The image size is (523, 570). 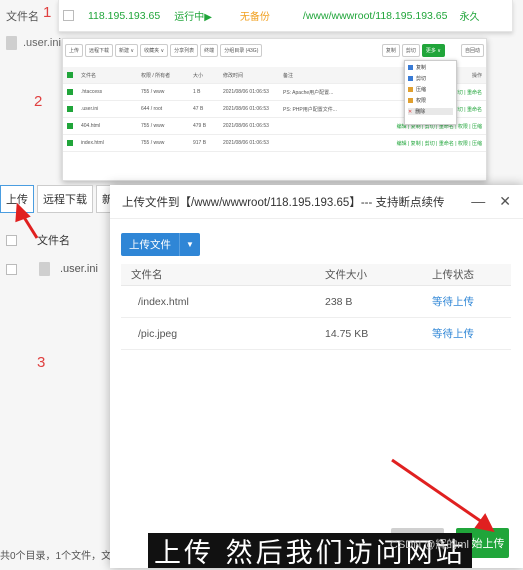 What do you see at coordinates (484, 523) in the screenshot?
I see `arrowhead-start-upload` at bounding box center [484, 523].